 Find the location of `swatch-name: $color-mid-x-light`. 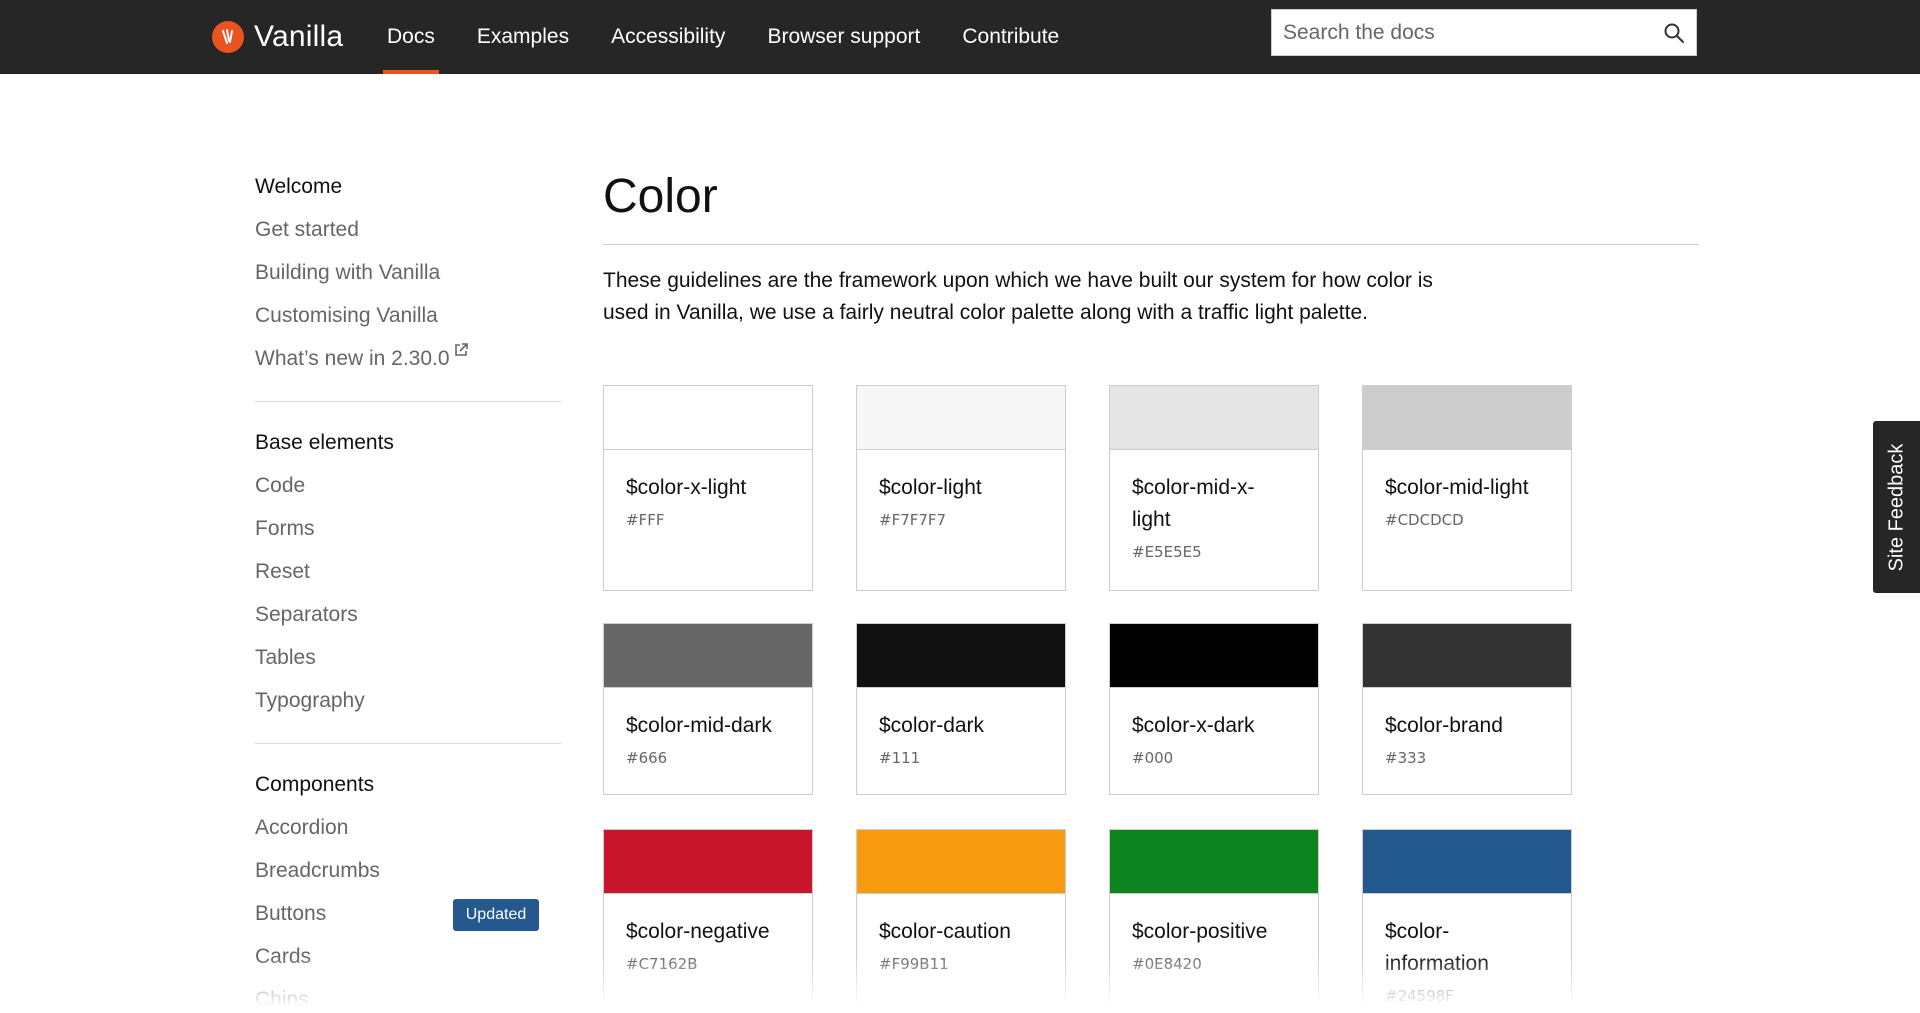

swatch-name: $color-mid-x-light is located at coordinates (1193, 503).